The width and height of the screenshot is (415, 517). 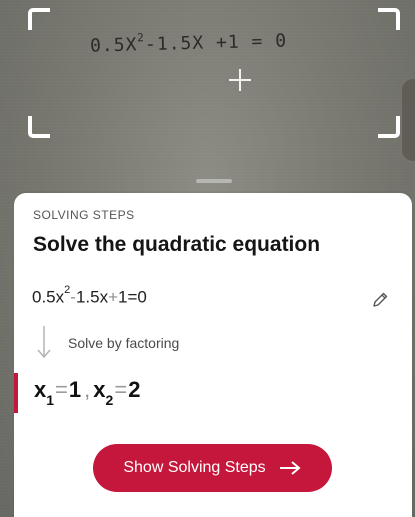 I want to click on crosshair-icon, so click(x=240, y=80).